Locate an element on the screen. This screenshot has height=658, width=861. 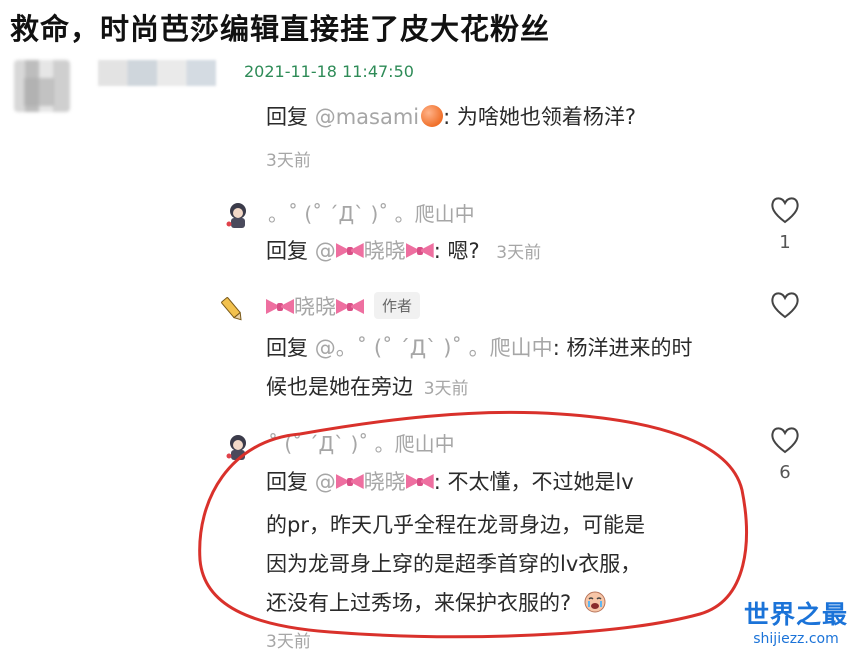
reply2-mention-at: @ is located at coordinates (325, 251).